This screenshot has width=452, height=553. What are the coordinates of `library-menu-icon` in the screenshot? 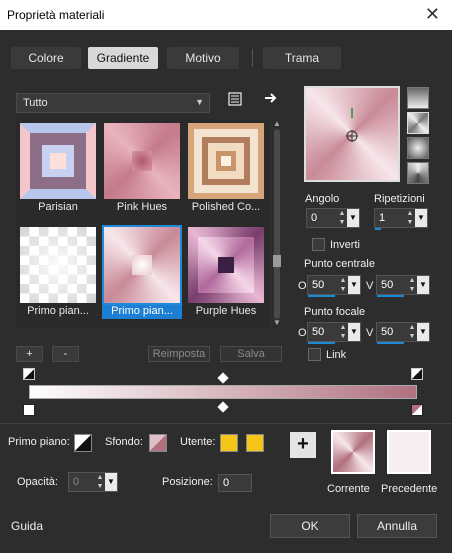 It's located at (235, 100).